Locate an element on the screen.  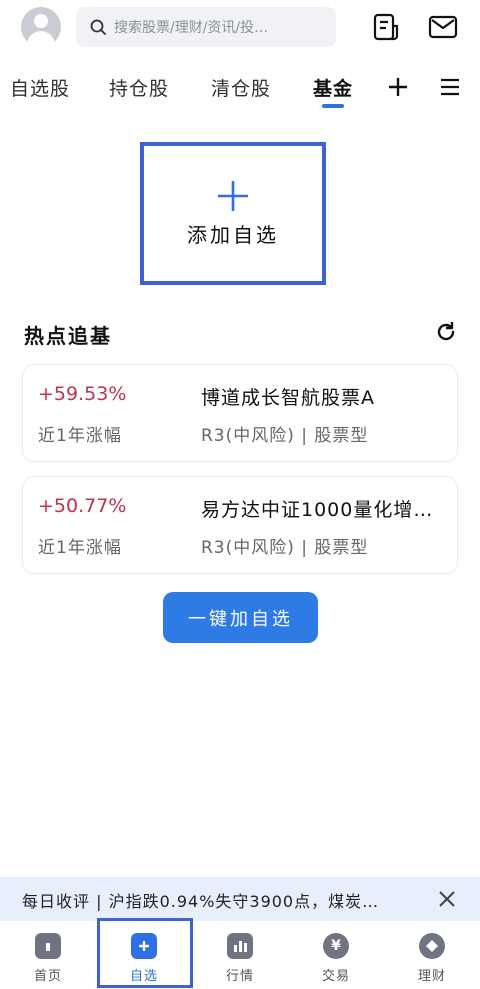
nav-label: 理财 is located at coordinates (431, 976).